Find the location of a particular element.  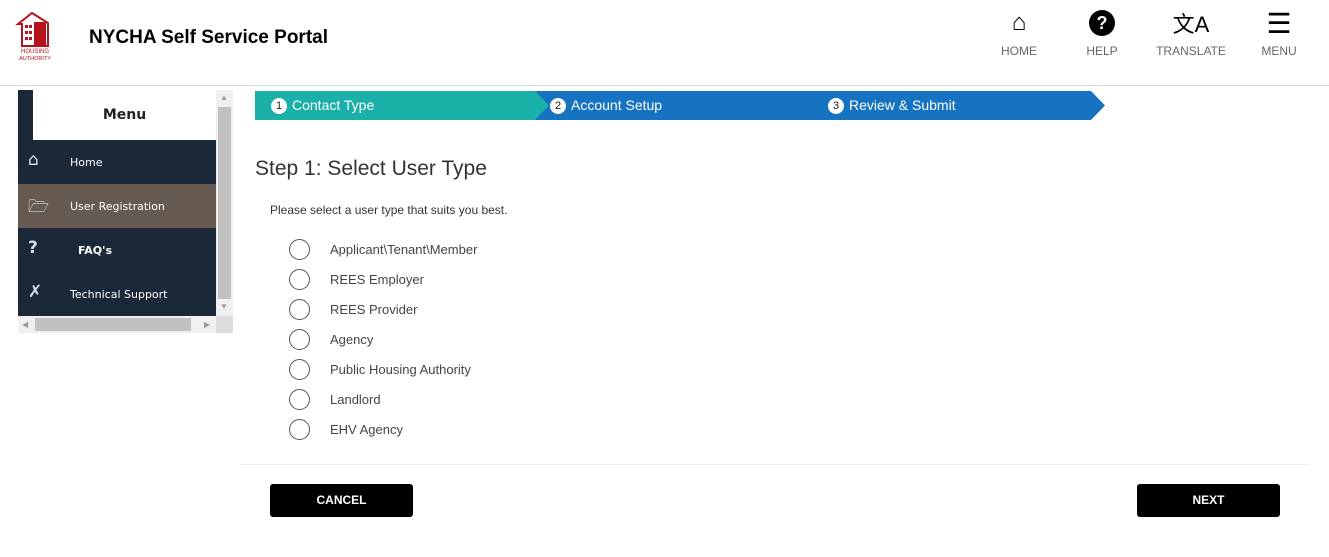

user-type-option: Landlord is located at coordinates (335, 399).